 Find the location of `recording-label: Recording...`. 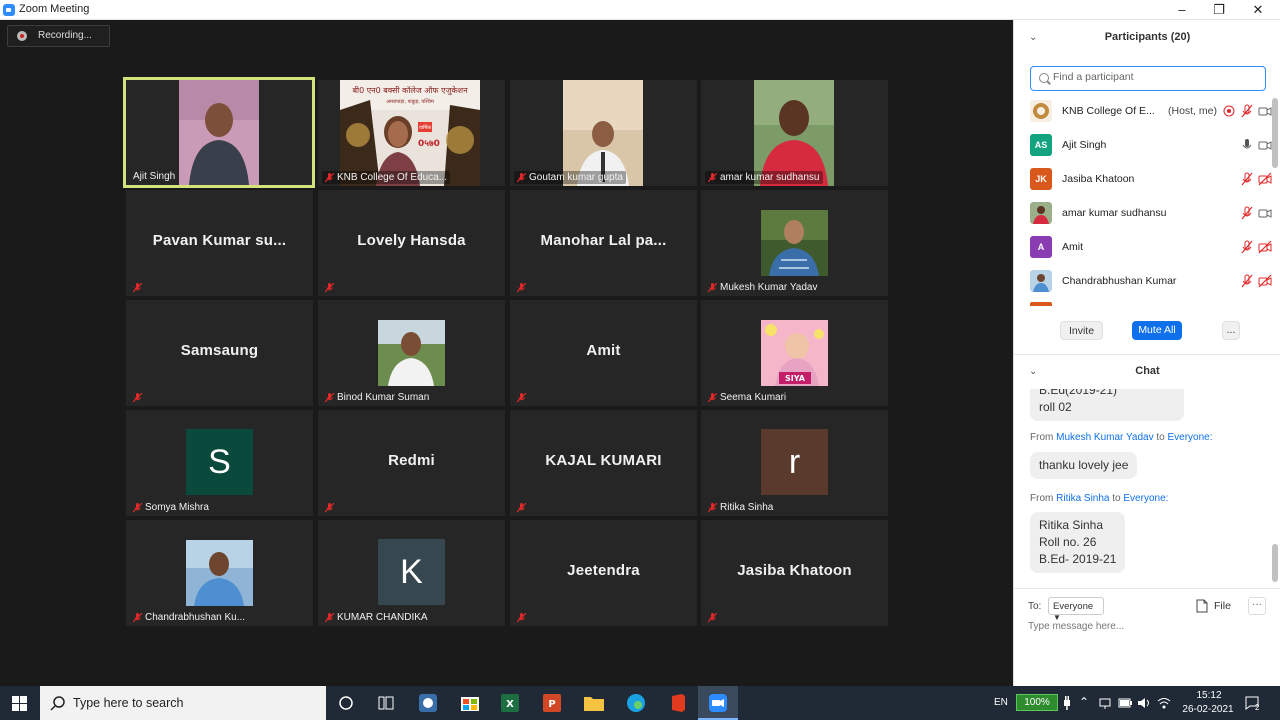

recording-label: Recording... is located at coordinates (65, 35).